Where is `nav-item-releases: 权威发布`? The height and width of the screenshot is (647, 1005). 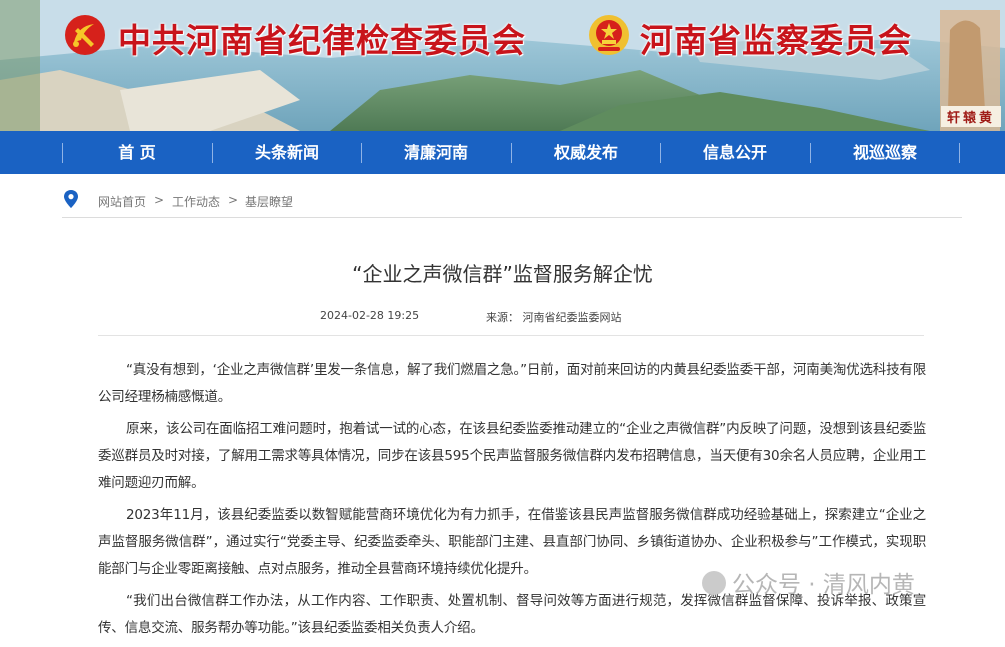
nav-item-releases: 权威发布 is located at coordinates (586, 152).